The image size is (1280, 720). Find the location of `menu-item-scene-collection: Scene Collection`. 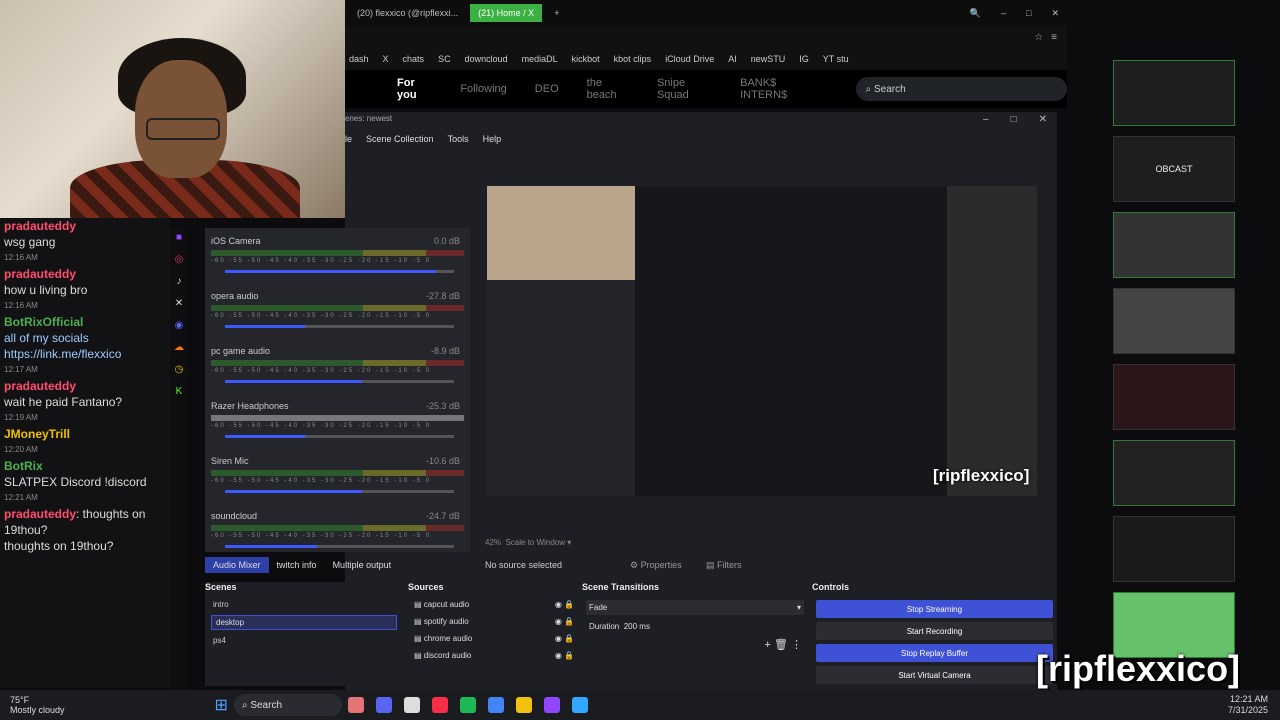

menu-item-scene-collection: Scene Collection is located at coordinates (400, 139).